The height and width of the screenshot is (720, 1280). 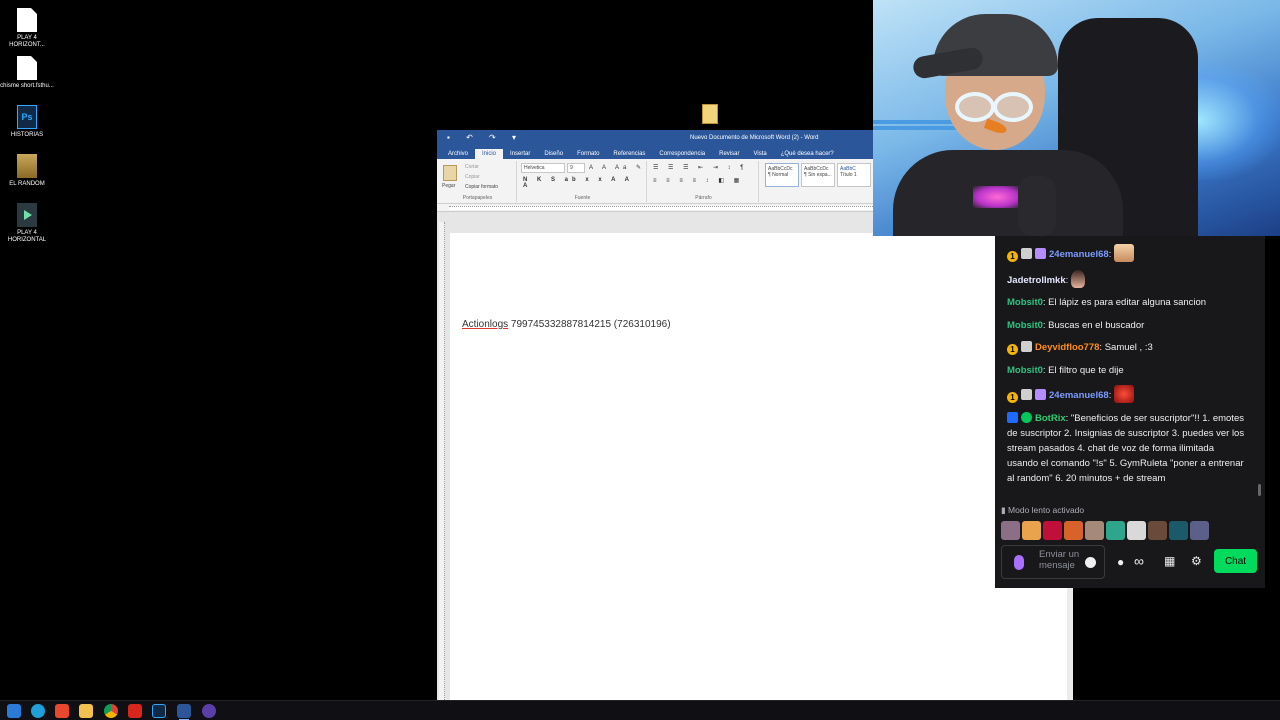 I want to click on chat-username: BotRix, so click(x=1050, y=418).